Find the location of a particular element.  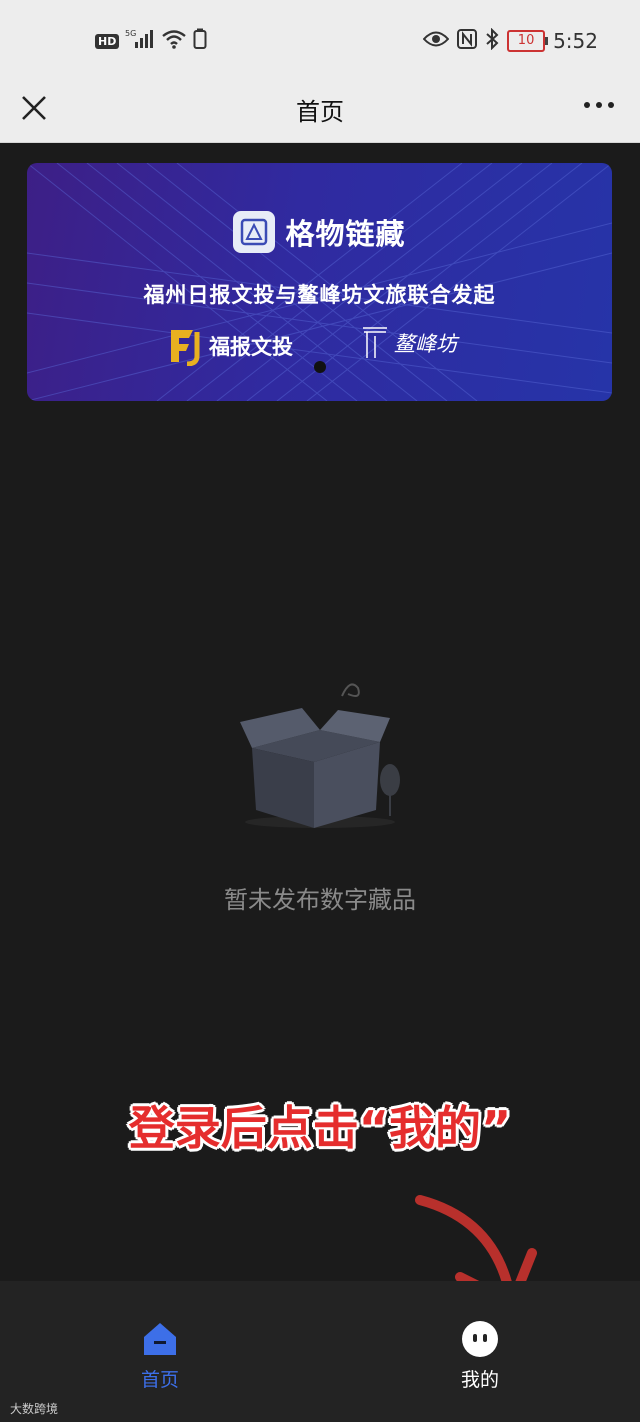

tab-home: 首页 is located at coordinates (160, 1341).